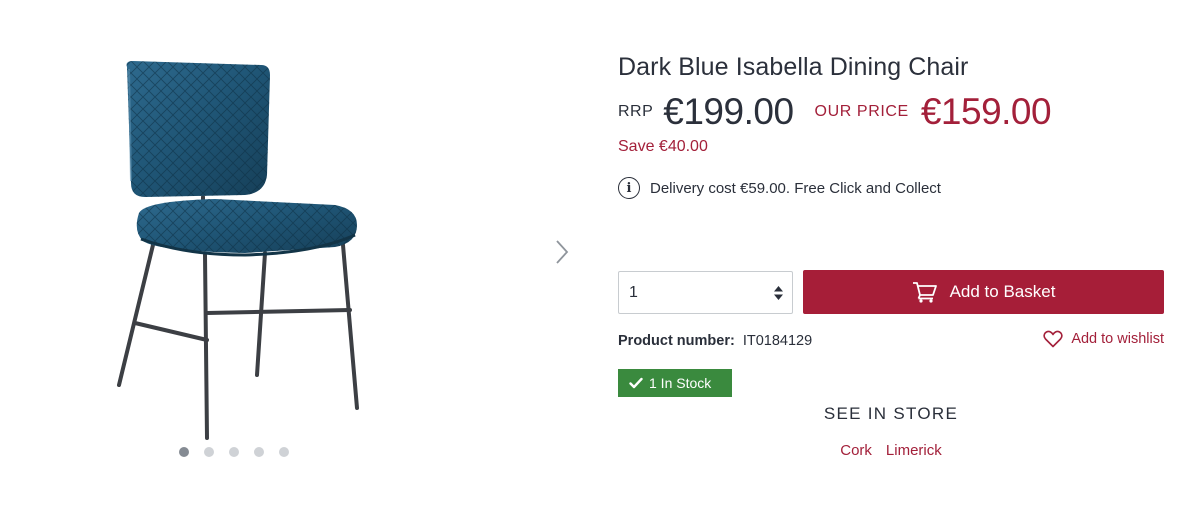 This screenshot has height=529, width=1200. I want to click on add-to-wishlist-button: Add to wishlist, so click(1103, 339).